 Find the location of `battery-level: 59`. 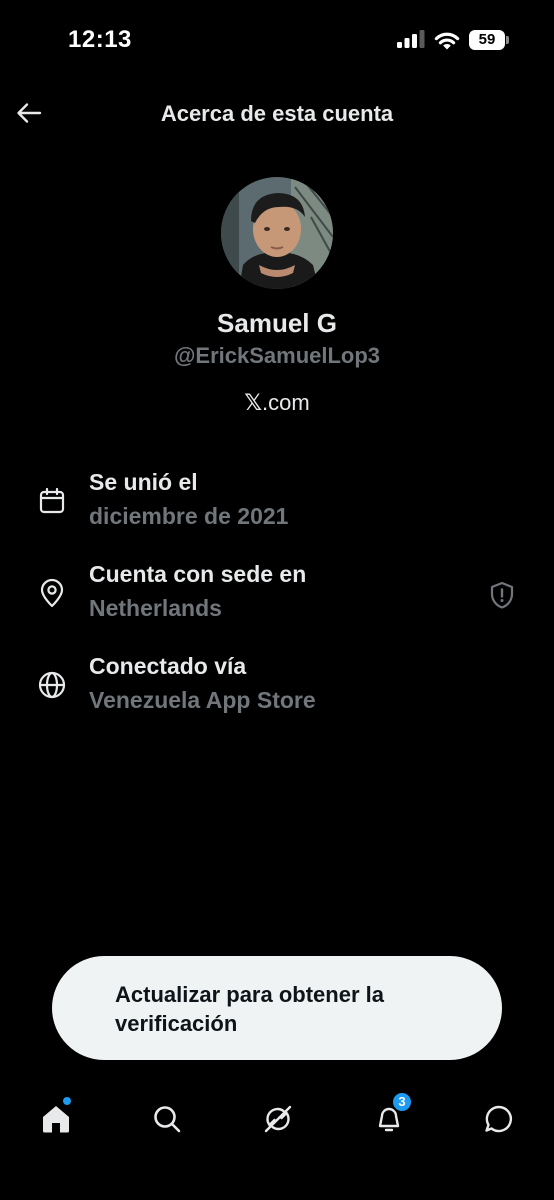

battery-level: 59 is located at coordinates (487, 40).